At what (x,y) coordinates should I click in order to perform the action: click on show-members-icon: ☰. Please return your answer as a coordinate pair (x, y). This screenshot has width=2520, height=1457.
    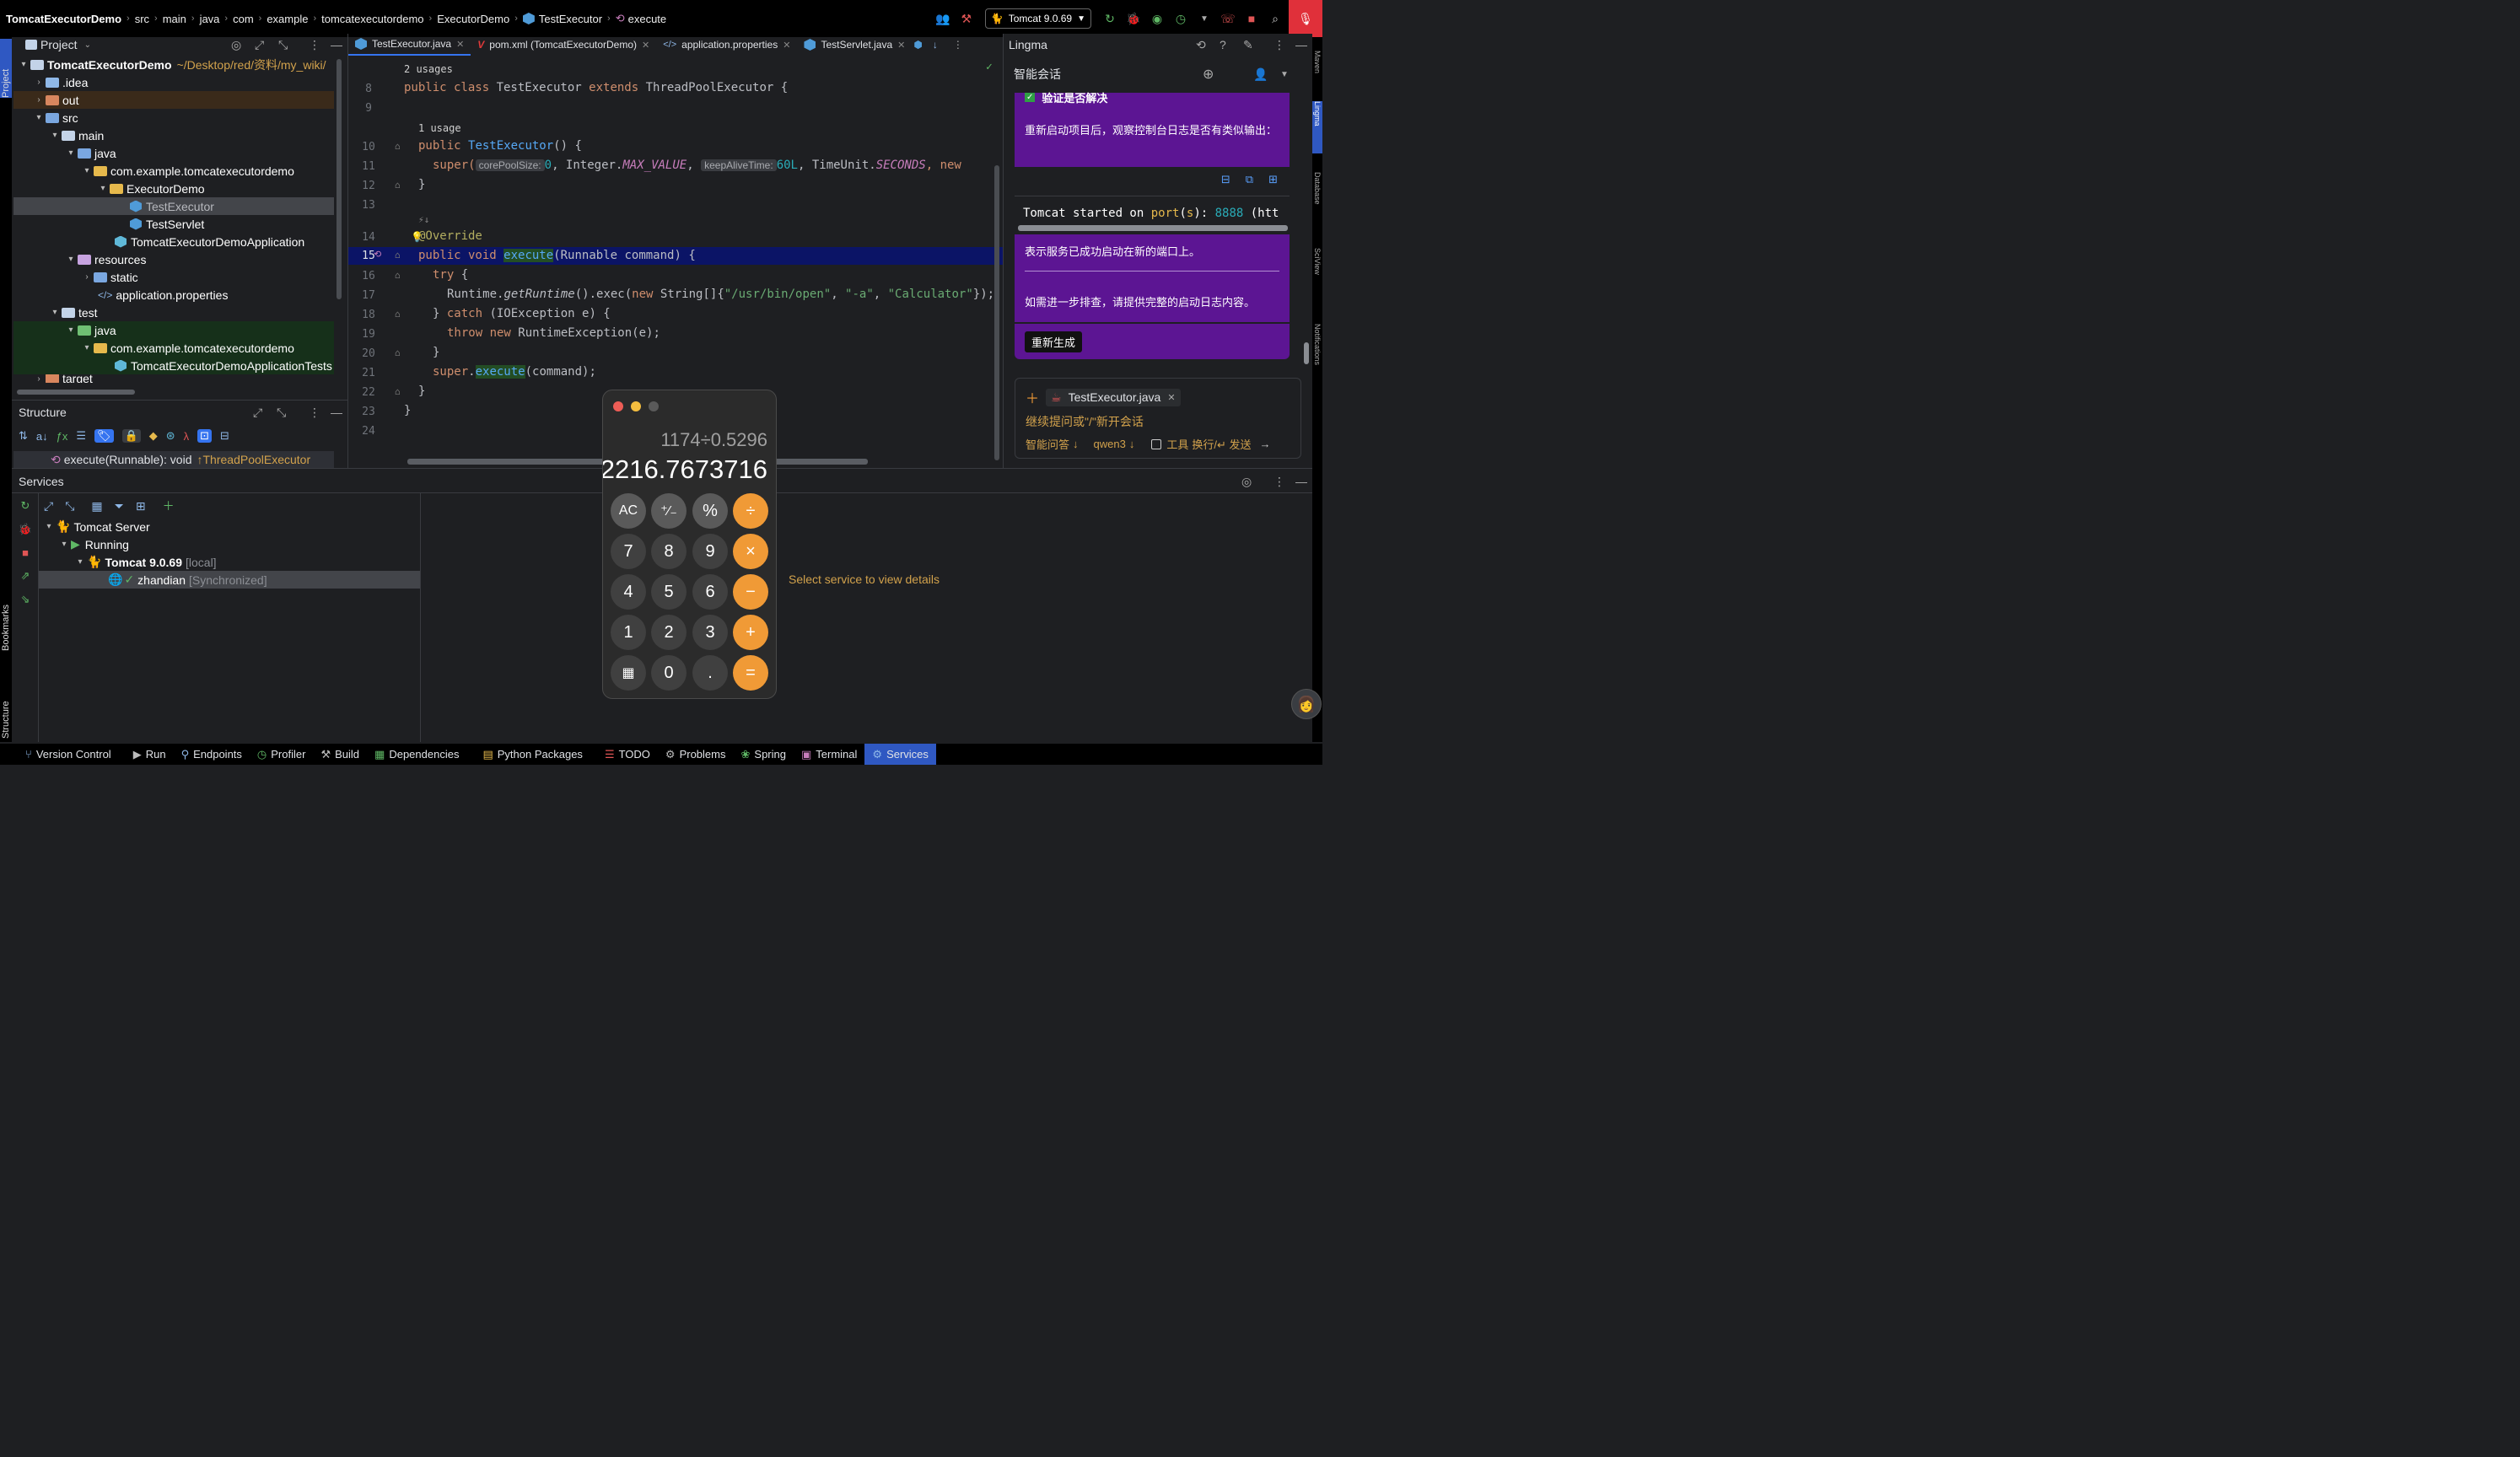
    Looking at the image, I should click on (81, 436).